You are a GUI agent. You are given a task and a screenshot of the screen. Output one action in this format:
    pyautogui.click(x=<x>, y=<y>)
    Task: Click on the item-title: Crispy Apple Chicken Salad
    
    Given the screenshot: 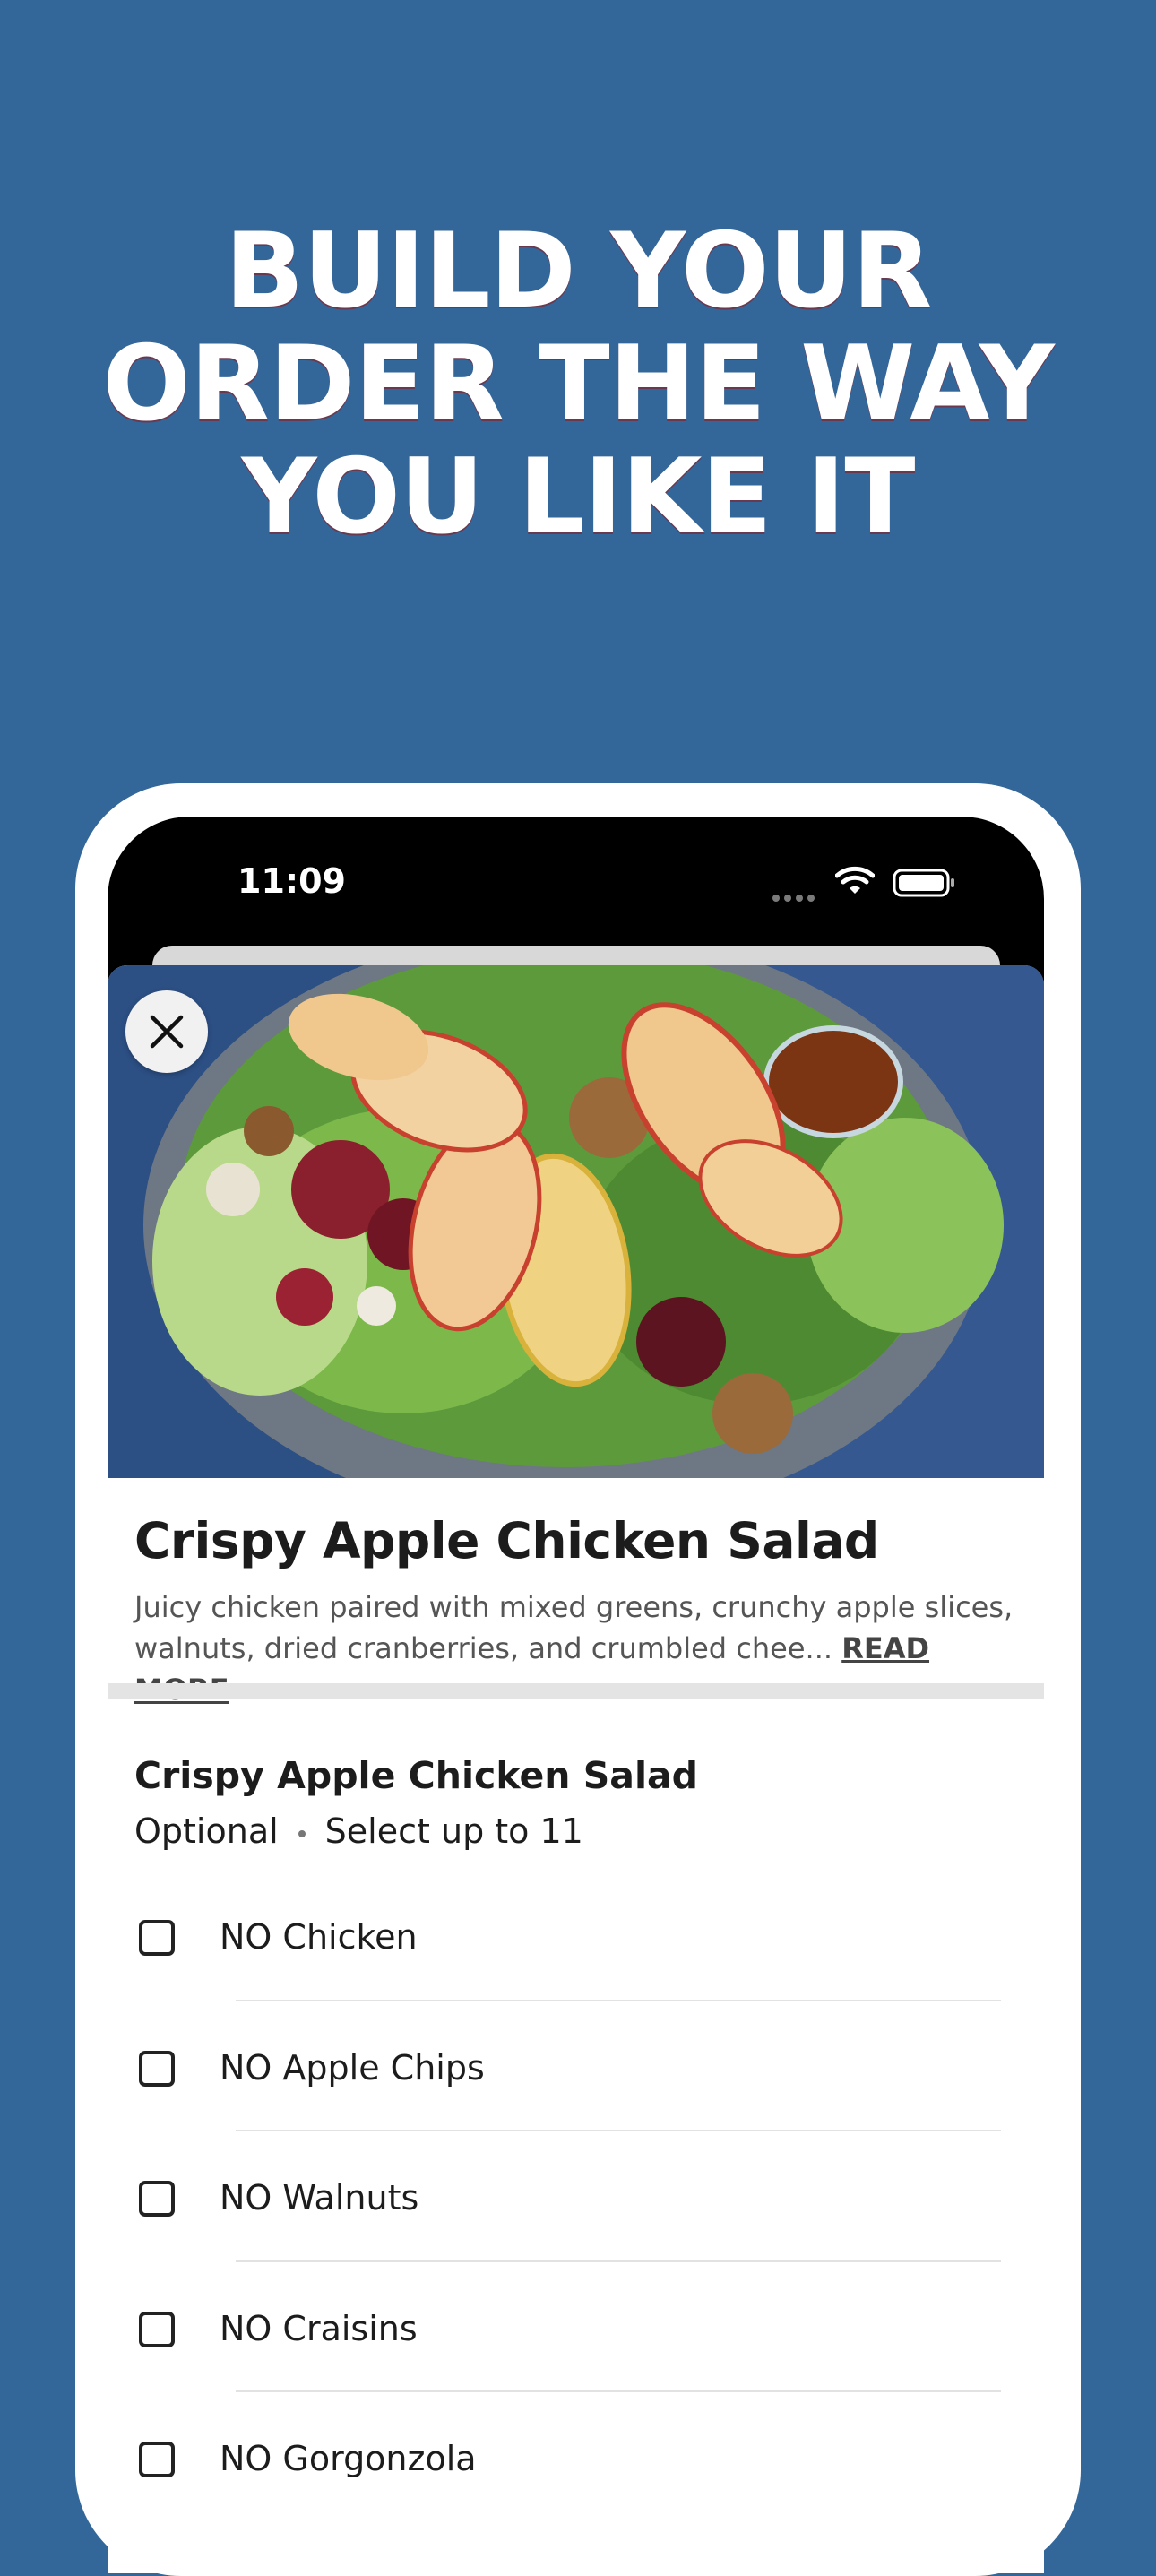 What is the action you would take?
    pyautogui.click(x=507, y=1540)
    